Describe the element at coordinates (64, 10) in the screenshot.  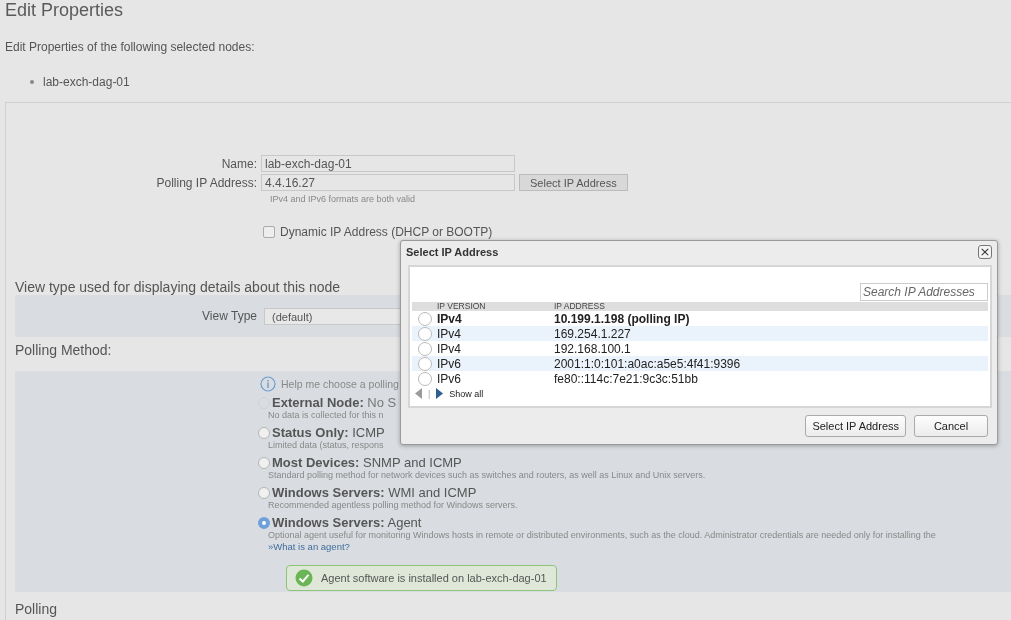
I see `page-title: Edit Properties` at that location.